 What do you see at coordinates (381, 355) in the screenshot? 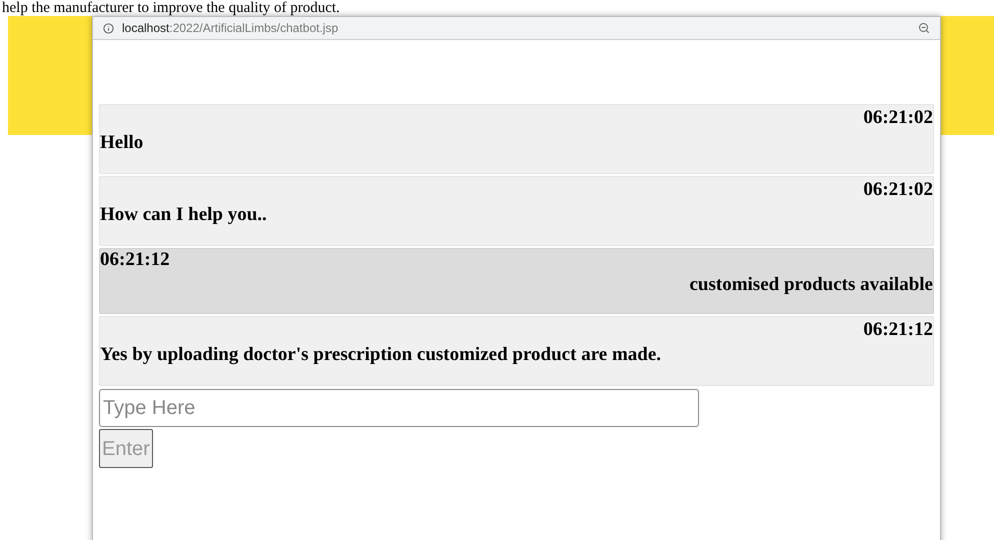
I see `message-text: Yes by uploading doctor's prescription customized product are made.` at bounding box center [381, 355].